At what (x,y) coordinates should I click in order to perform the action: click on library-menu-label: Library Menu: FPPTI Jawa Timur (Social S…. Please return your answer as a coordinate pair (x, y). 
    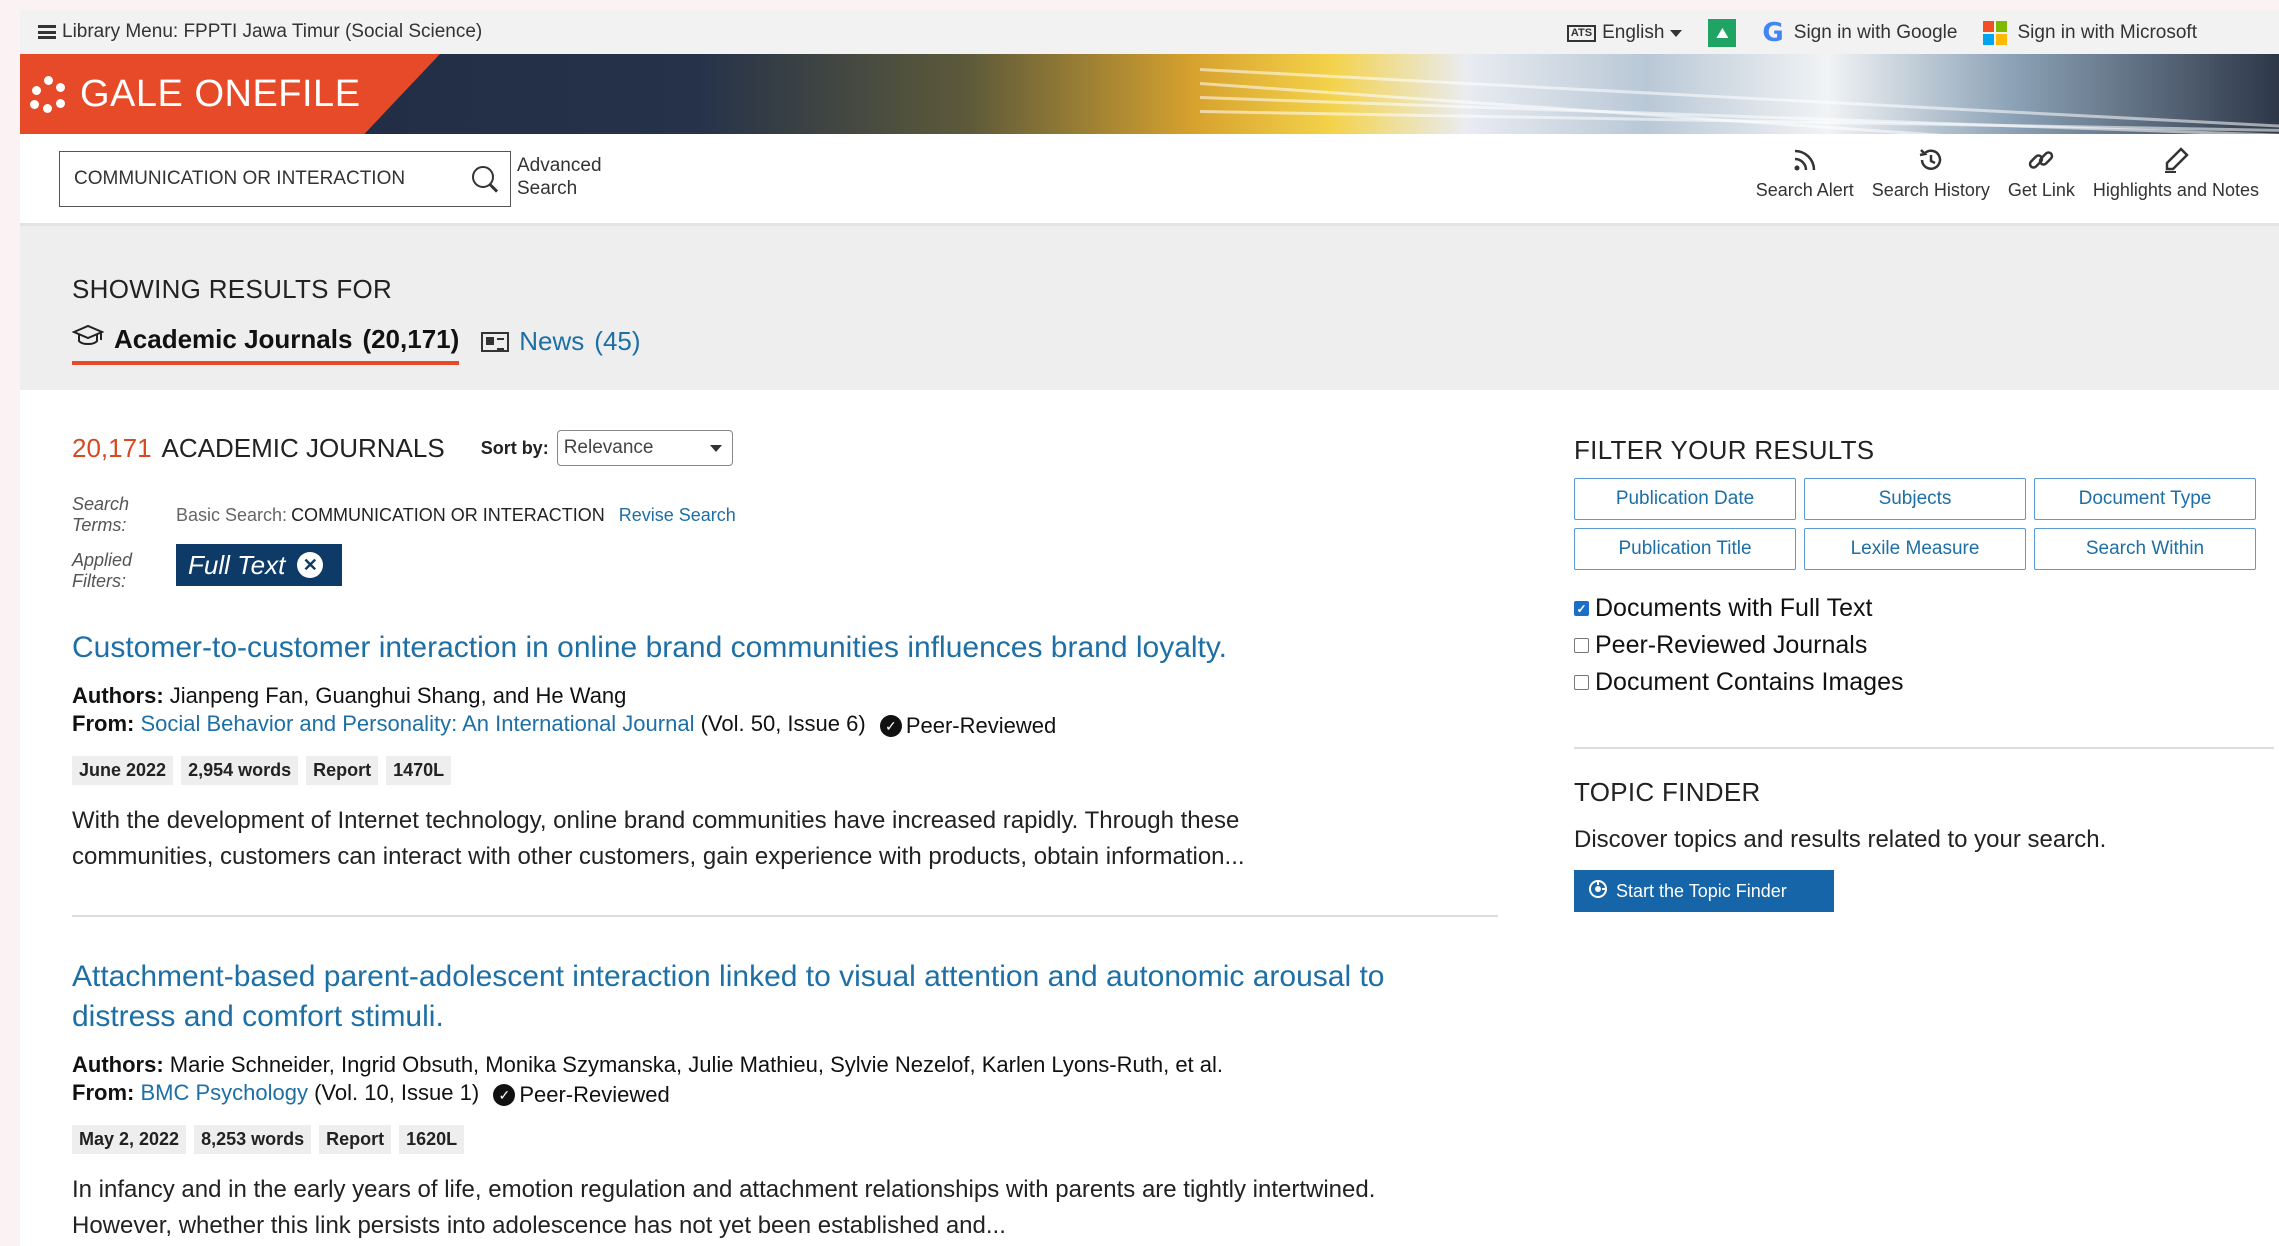
    Looking at the image, I should click on (272, 31).